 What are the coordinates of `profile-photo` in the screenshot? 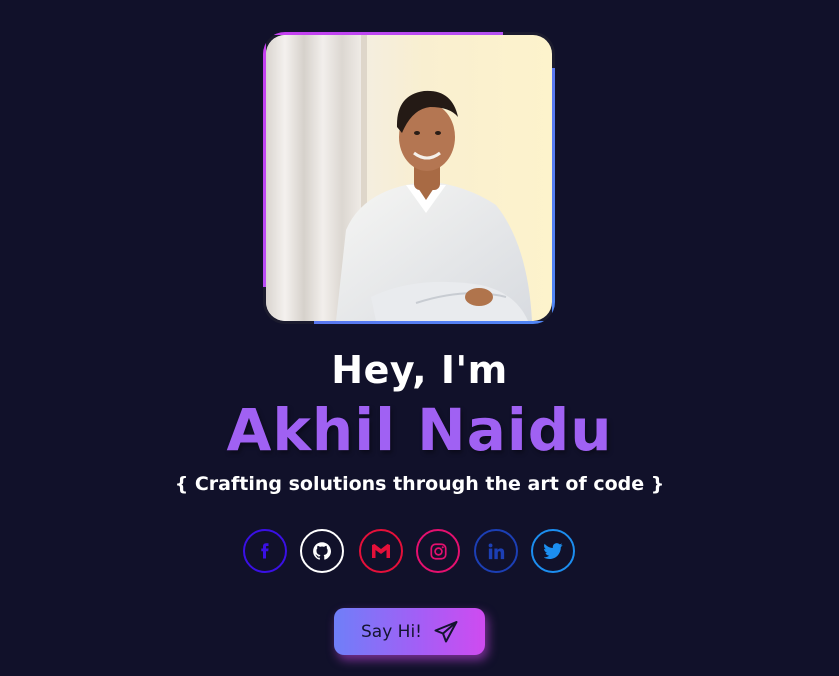 It's located at (409, 178).